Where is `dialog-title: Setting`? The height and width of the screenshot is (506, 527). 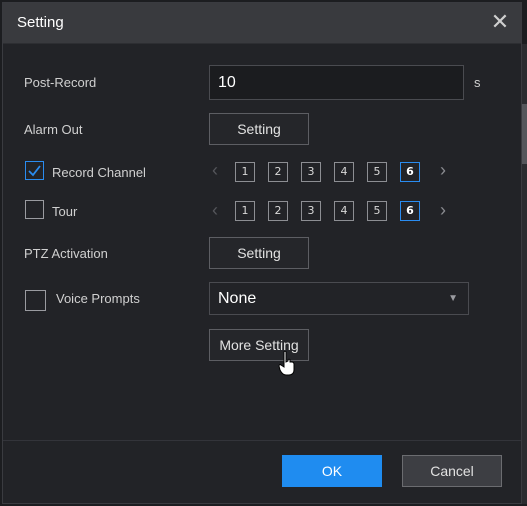
dialog-title: Setting is located at coordinates (40, 22).